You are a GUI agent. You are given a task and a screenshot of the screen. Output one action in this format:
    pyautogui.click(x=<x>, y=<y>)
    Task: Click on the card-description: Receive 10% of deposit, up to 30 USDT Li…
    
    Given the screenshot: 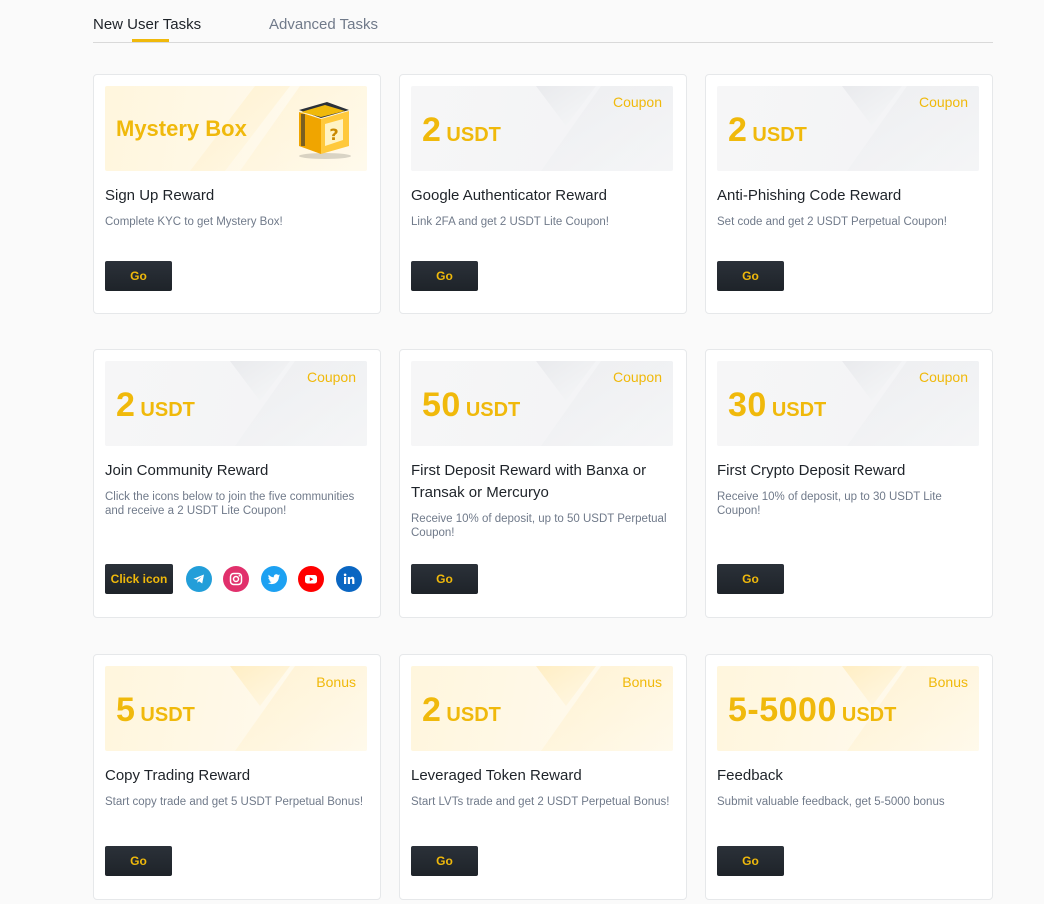 What is the action you would take?
    pyautogui.click(x=829, y=504)
    